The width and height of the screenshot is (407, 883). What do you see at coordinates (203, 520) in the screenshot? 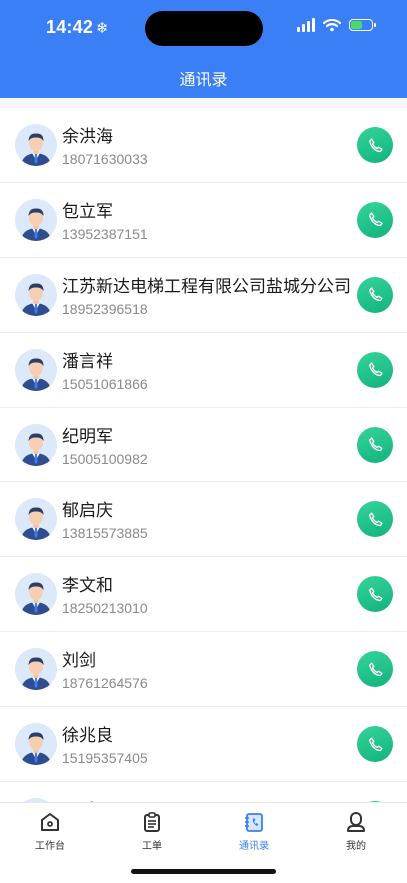
I see `contact-row: 郁启庆 13815573885` at bounding box center [203, 520].